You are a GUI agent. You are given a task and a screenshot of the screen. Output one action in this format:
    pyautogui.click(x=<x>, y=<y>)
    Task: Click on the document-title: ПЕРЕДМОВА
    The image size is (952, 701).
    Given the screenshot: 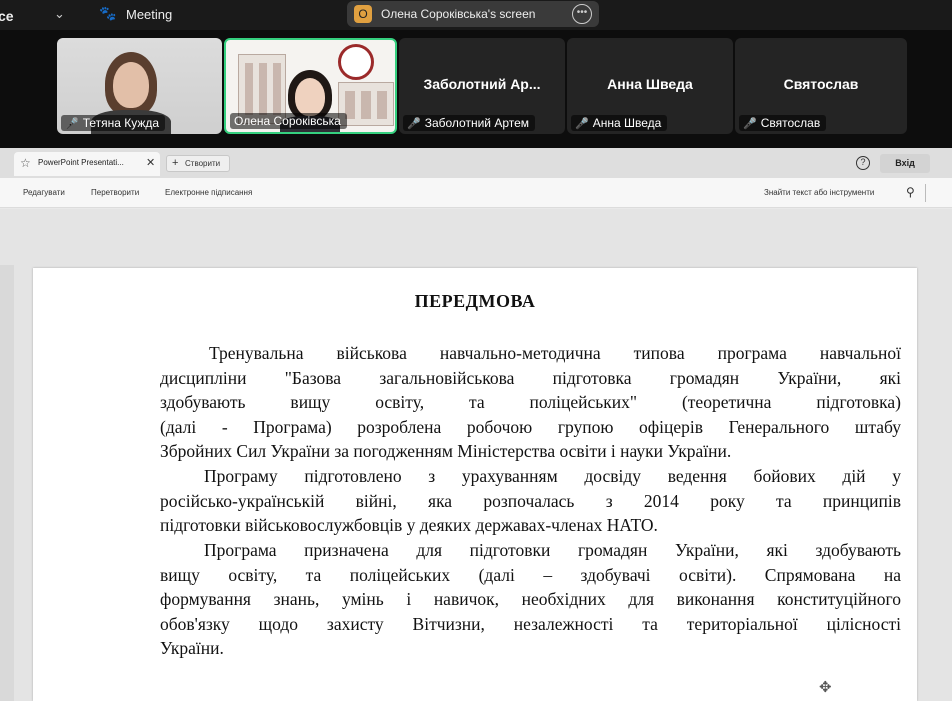 What is the action you would take?
    pyautogui.click(x=475, y=301)
    